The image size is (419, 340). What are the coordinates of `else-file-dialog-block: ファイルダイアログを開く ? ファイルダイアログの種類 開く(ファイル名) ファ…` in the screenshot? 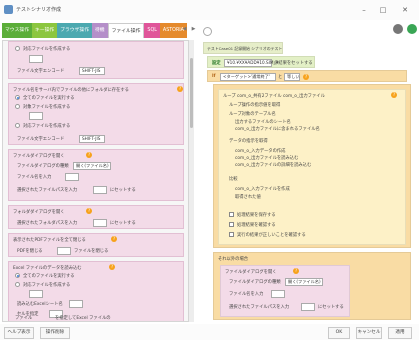 It's located at (285, 291).